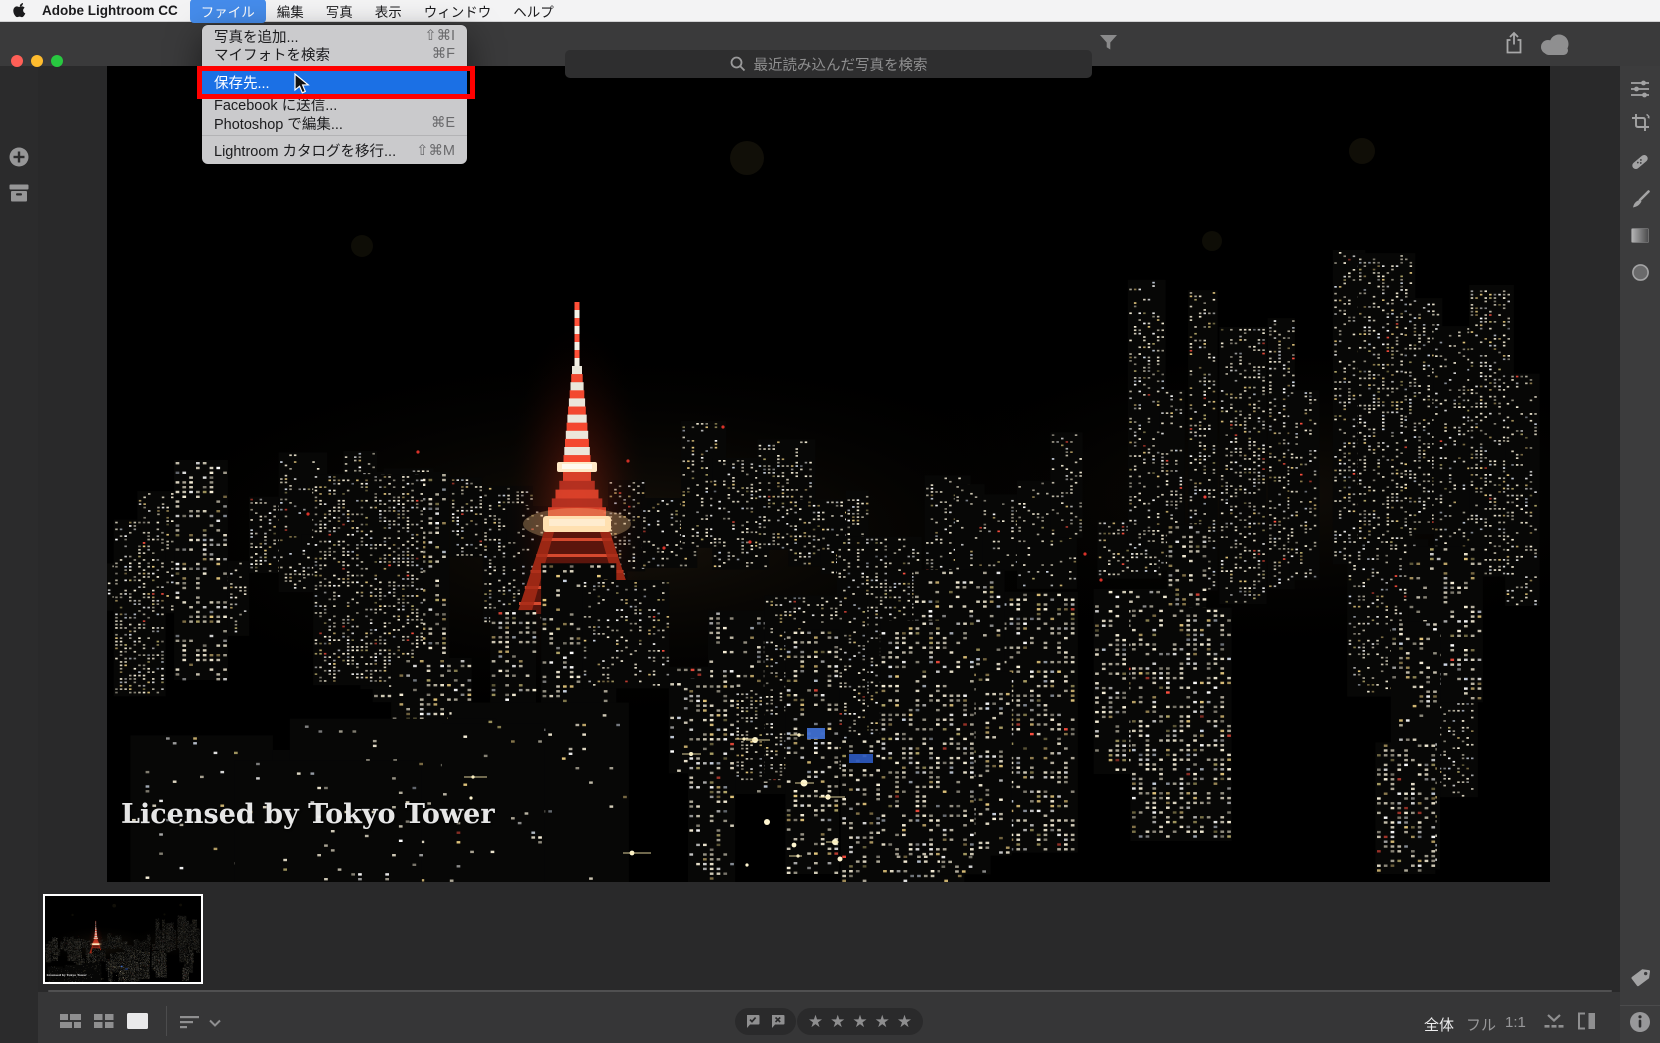 The width and height of the screenshot is (1660, 1043). I want to click on shortcut: ⌘F, so click(443, 54).